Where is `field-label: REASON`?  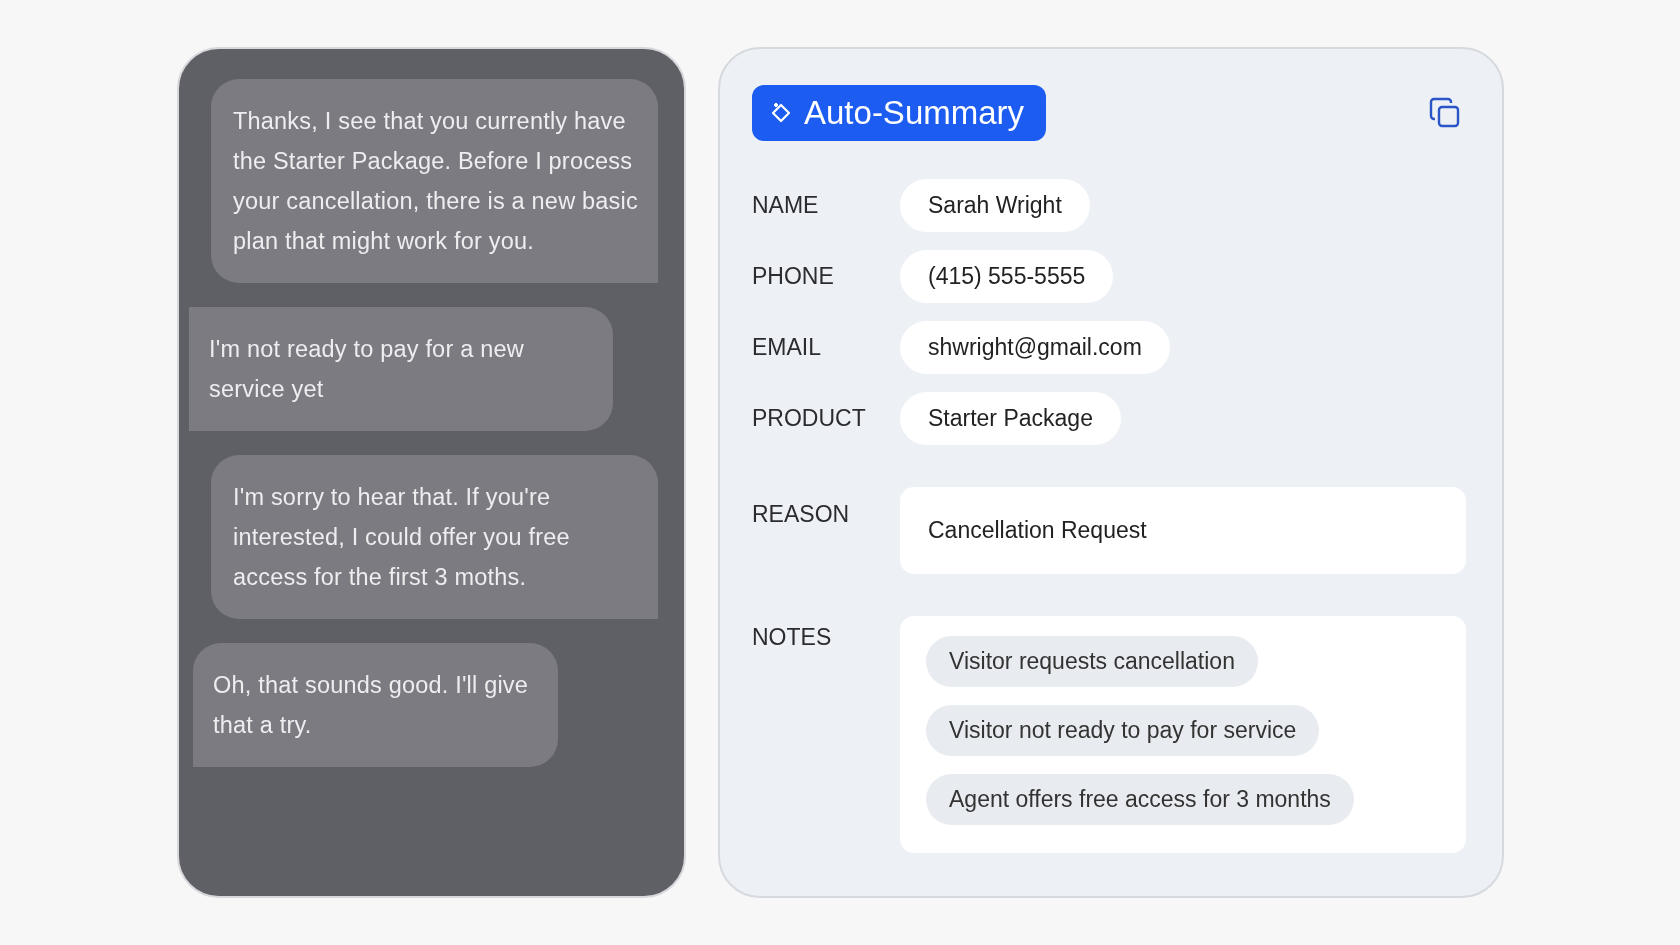 field-label: REASON is located at coordinates (801, 514).